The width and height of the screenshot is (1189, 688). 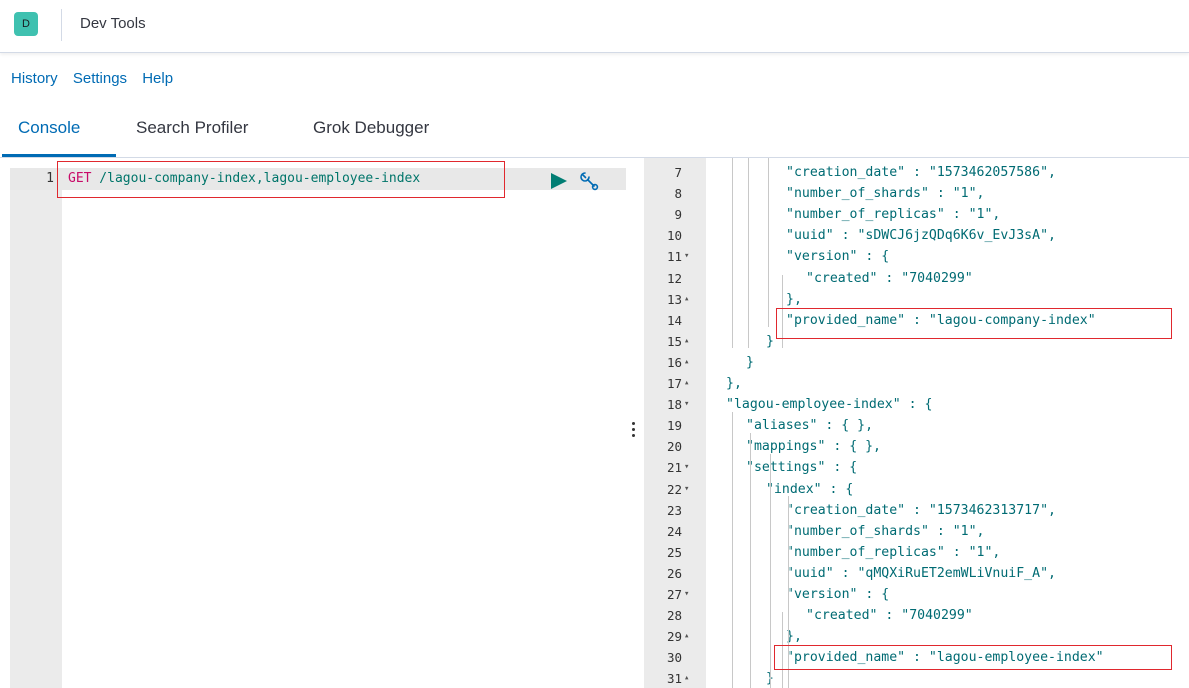 I want to click on output-line: 16 ▴}, so click(x=916, y=362).